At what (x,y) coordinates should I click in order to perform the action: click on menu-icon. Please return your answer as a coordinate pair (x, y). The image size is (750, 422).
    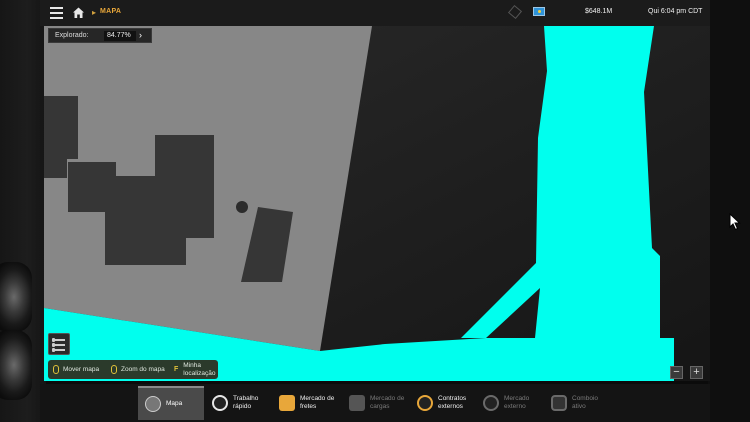
    Looking at the image, I should click on (56, 13).